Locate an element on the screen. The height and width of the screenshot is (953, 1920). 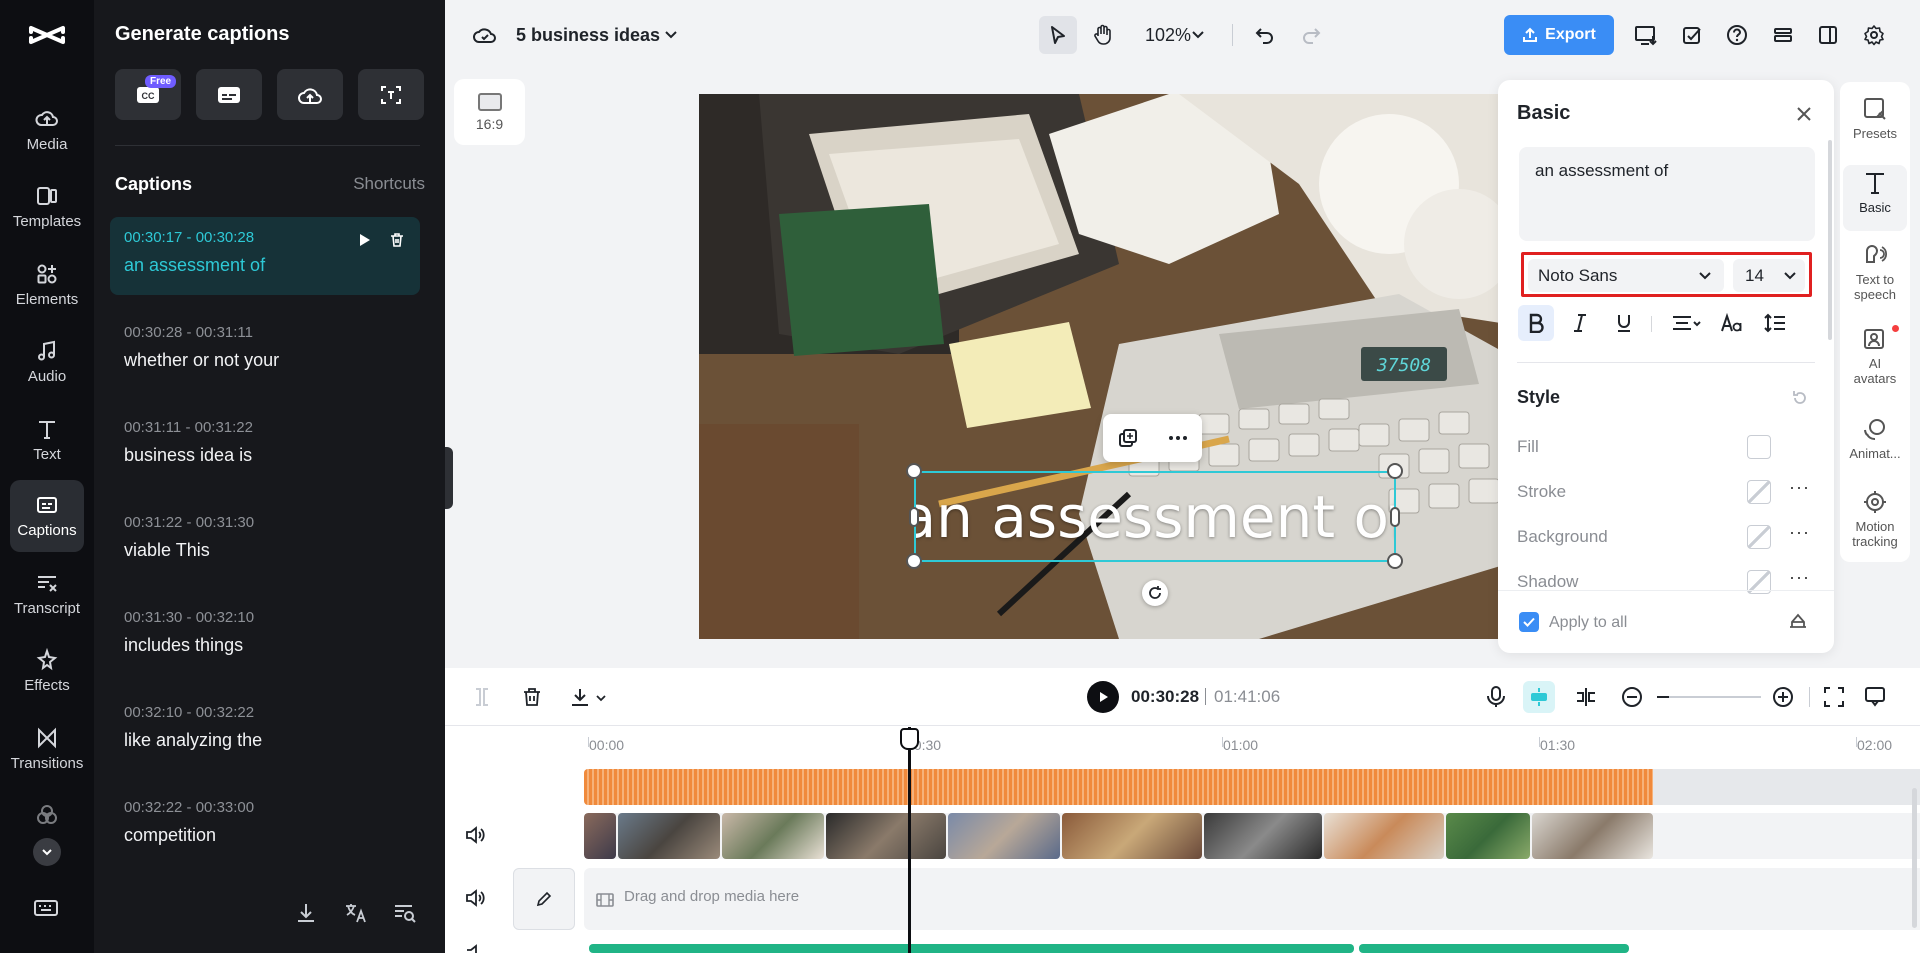
zoom-in-icon is located at coordinates (1783, 697).